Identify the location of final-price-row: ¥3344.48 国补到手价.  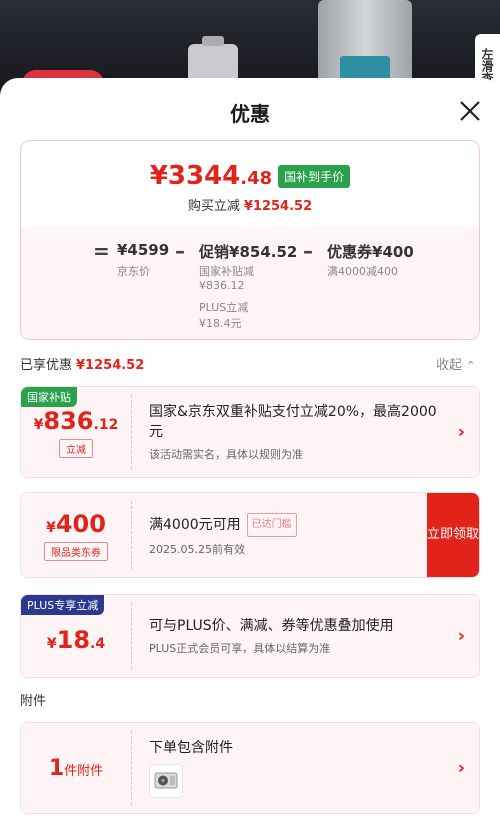
(250, 176).